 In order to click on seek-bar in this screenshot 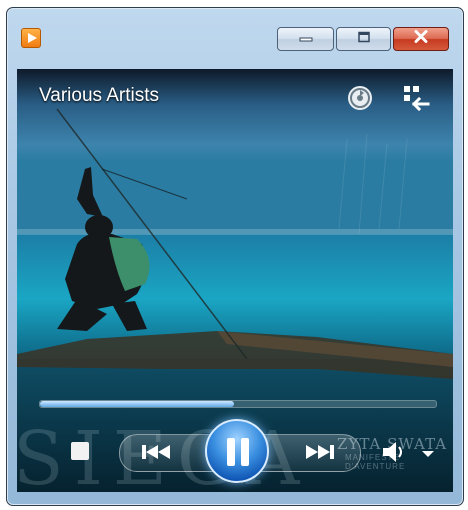, I will do `click(238, 404)`.